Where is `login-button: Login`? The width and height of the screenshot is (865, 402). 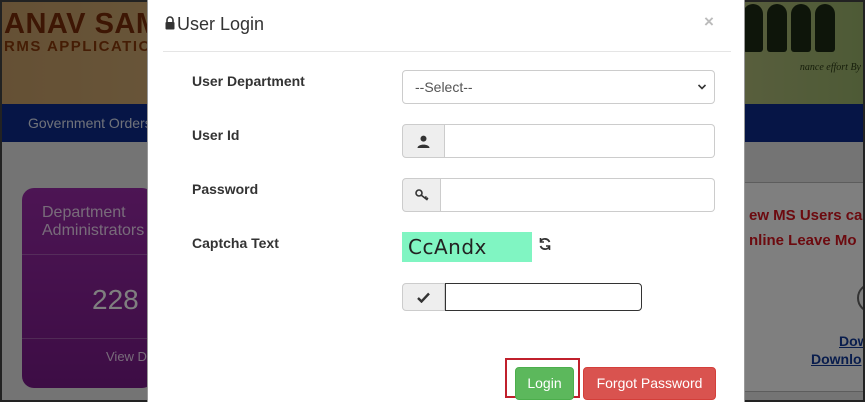
login-button: Login is located at coordinates (544, 383).